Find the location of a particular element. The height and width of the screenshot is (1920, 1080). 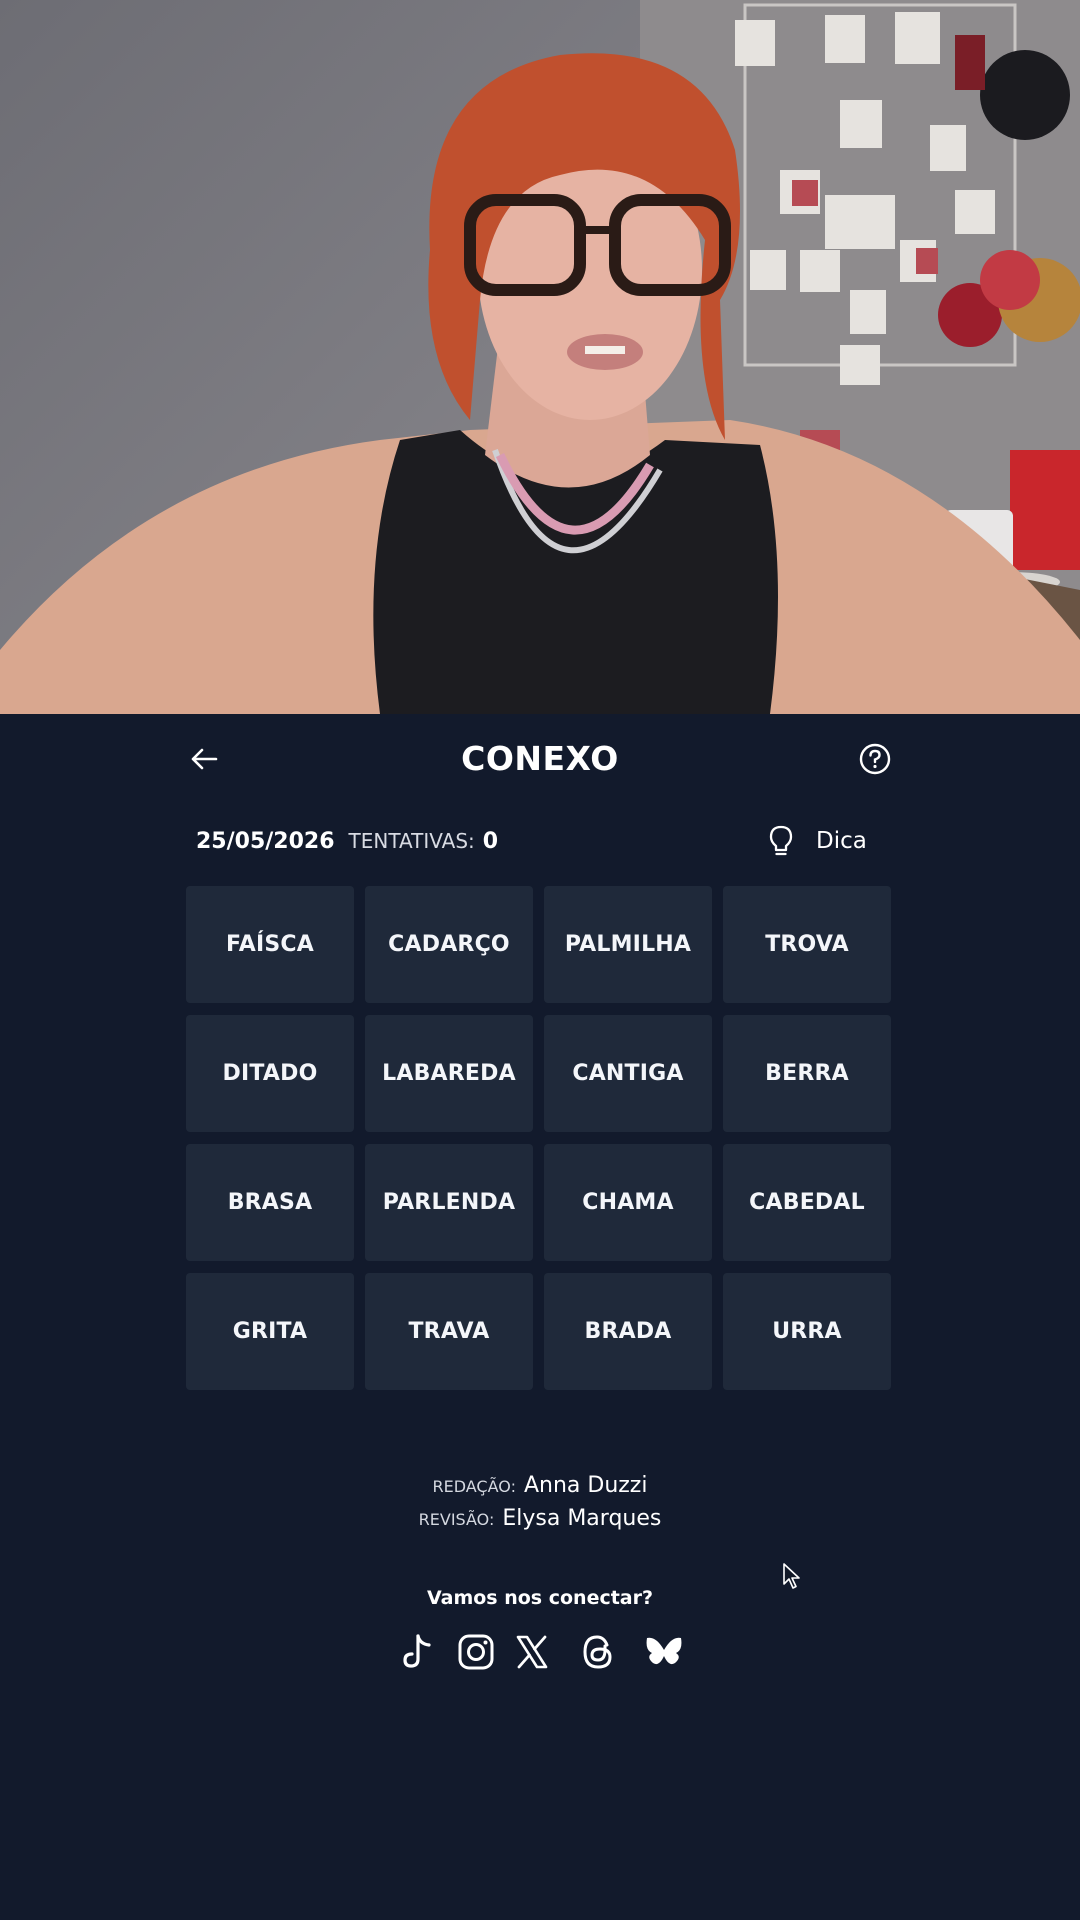

word-tile: LABAREDA is located at coordinates (449, 1073).